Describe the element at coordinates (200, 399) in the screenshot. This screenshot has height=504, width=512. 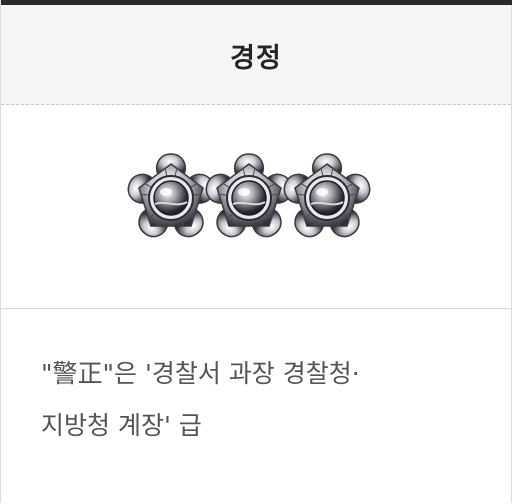
I see `rank-description: "警正"은 '경찰서 과장 경찰청· 지방청 계장' 급` at that location.